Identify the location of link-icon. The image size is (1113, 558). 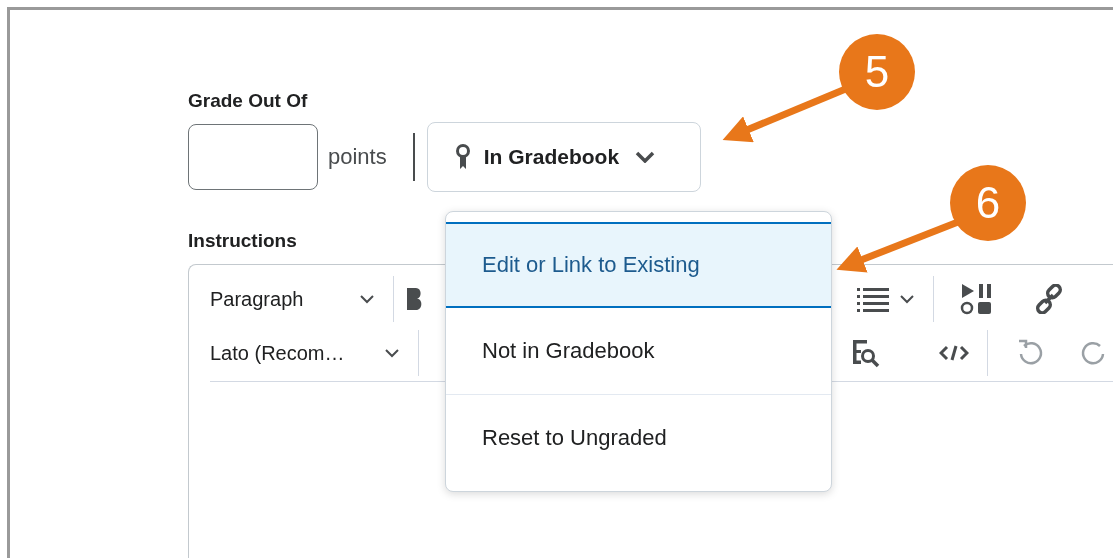
(1049, 299).